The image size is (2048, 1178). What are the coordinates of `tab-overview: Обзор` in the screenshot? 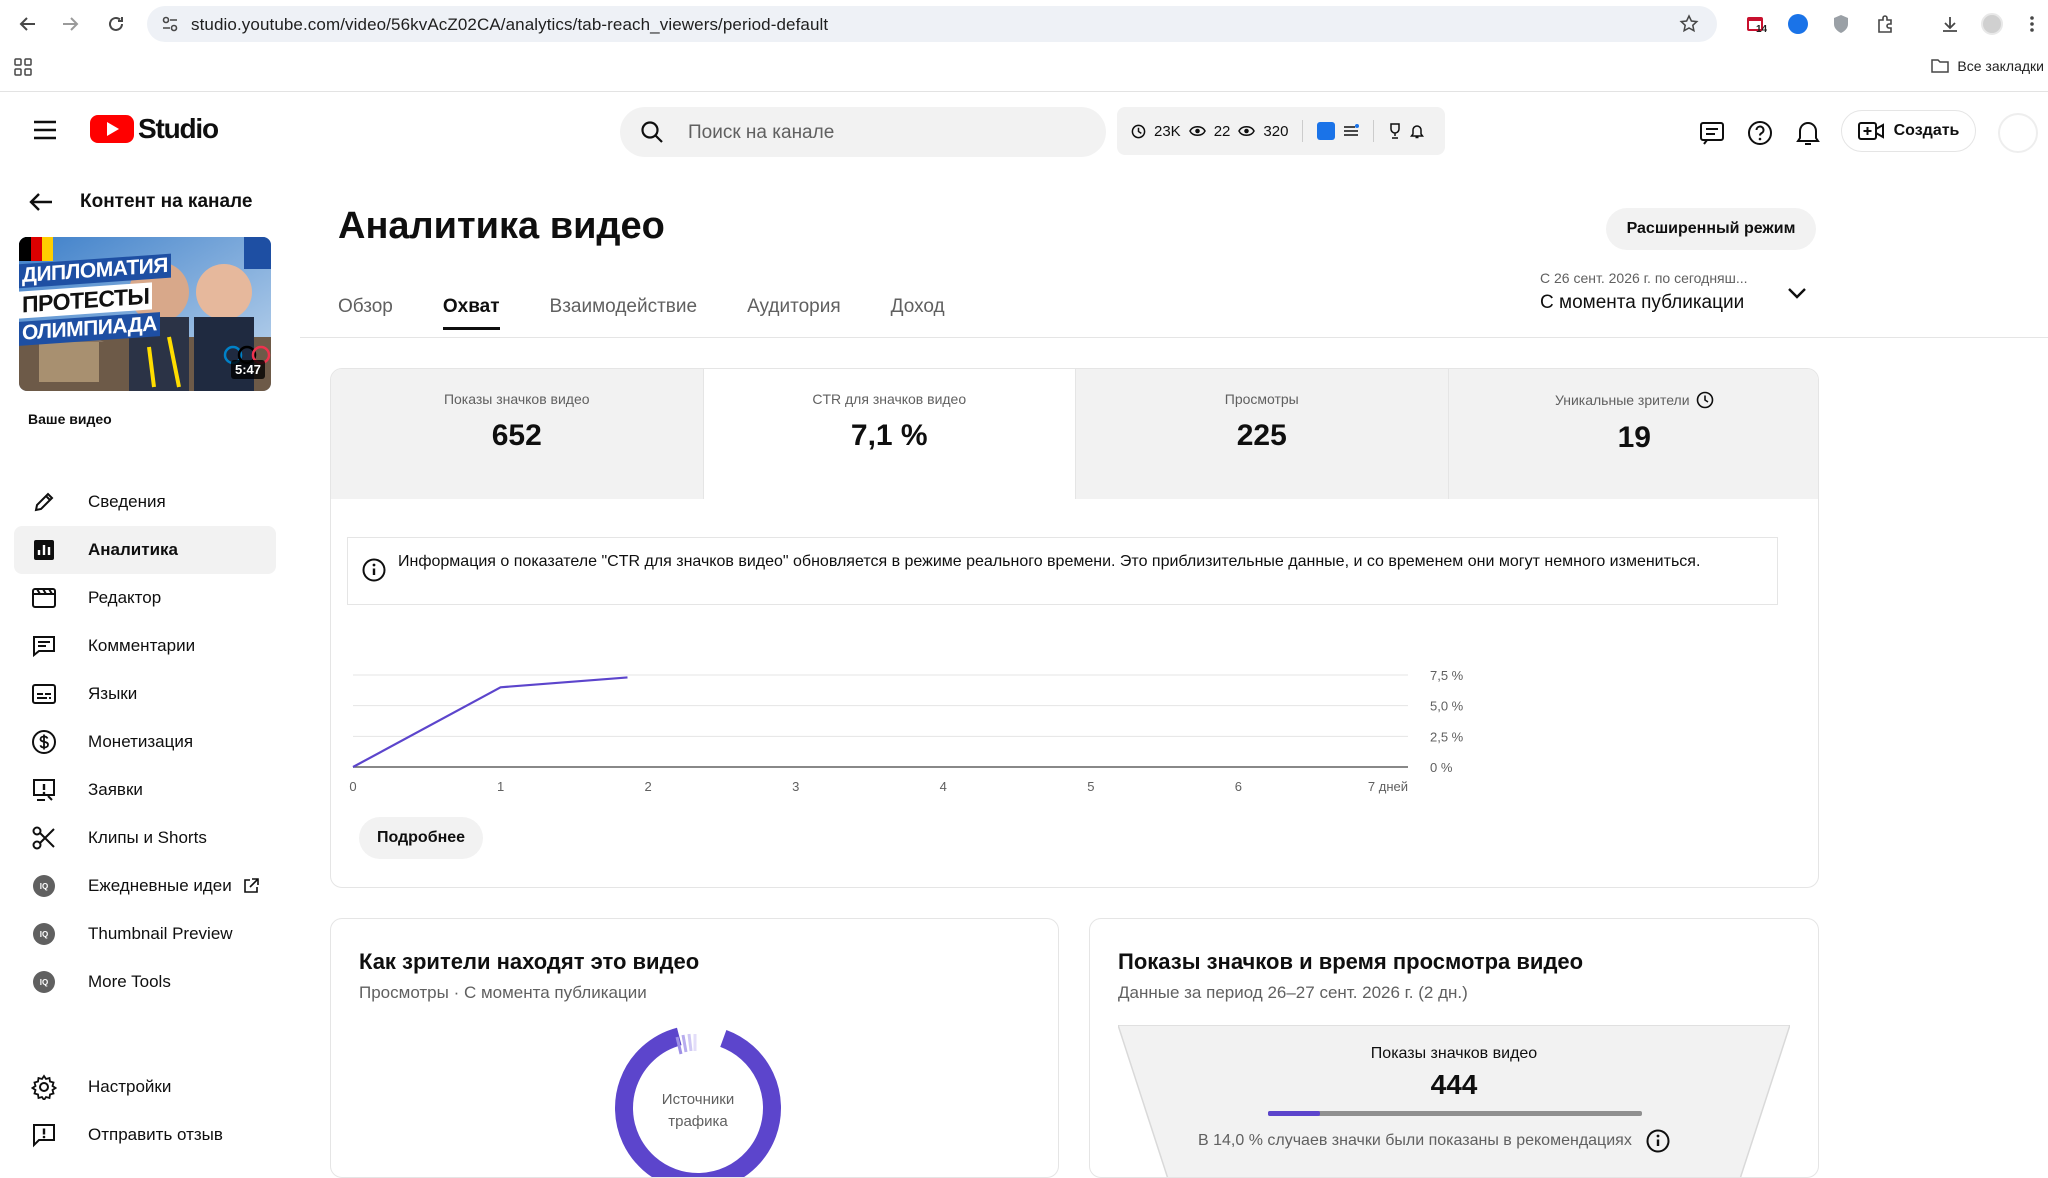 It's located at (365, 310).